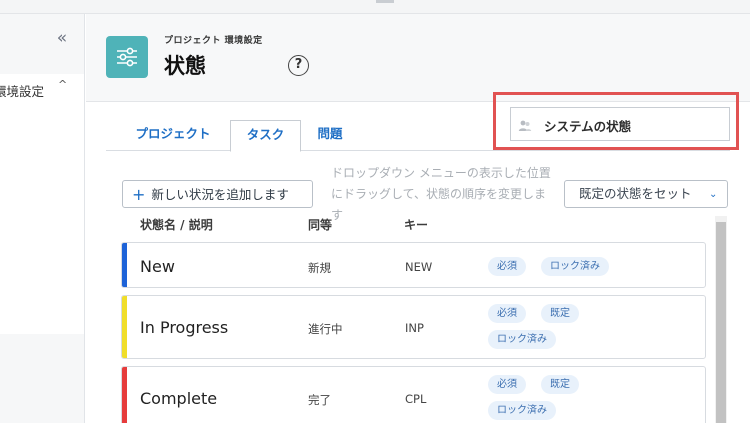  I want to click on column-header-key: キー, so click(416, 225).